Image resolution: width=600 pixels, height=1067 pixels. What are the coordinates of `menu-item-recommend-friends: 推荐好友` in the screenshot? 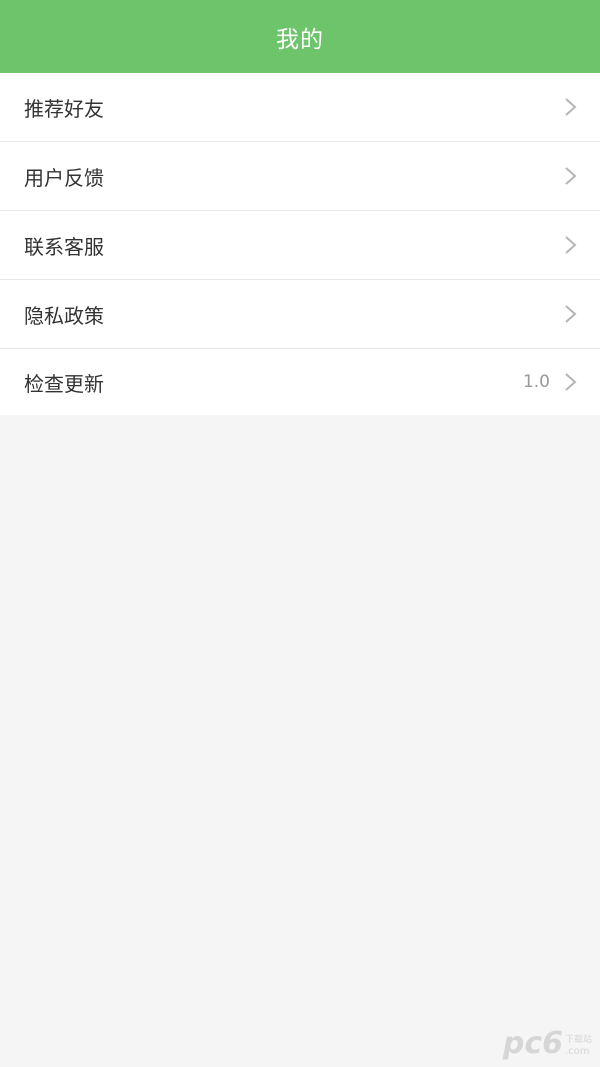 It's located at (300, 107).